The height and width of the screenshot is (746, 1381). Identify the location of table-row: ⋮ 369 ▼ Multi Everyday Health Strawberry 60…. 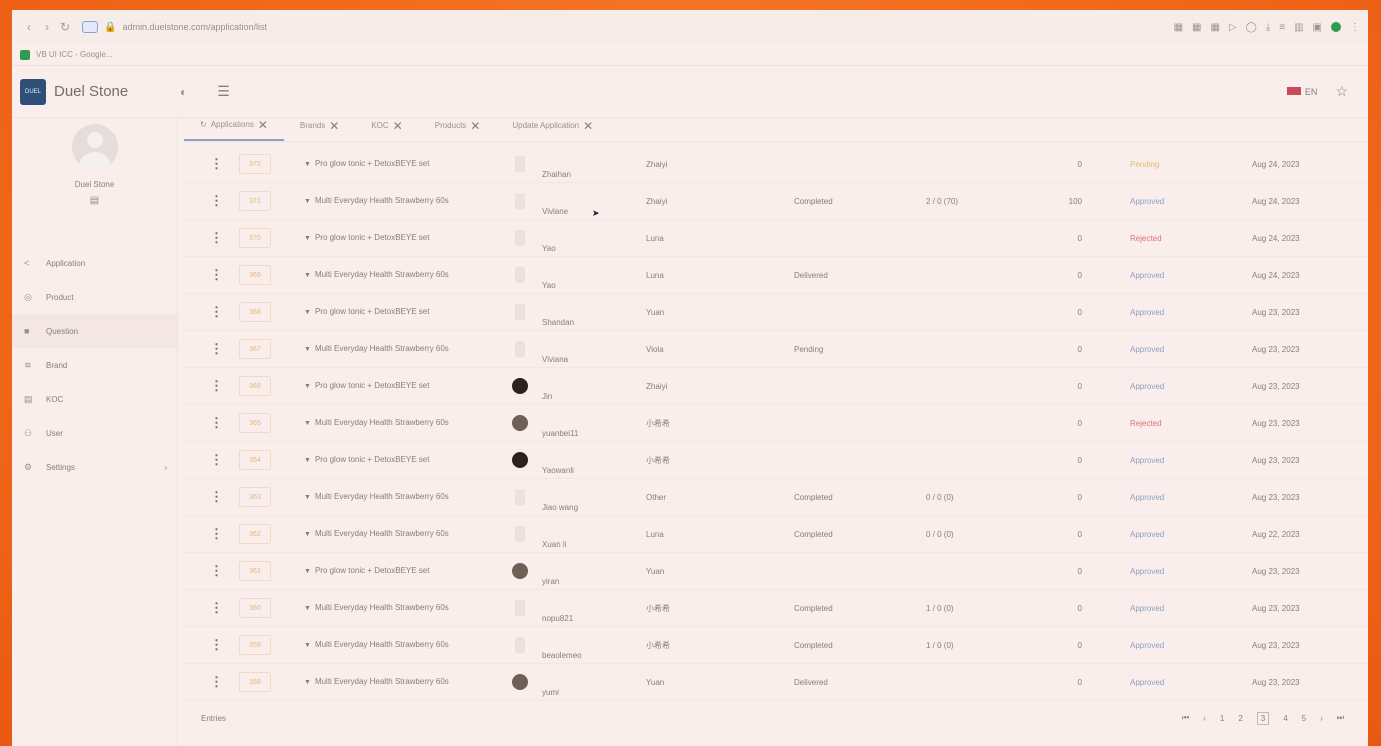
(776, 275).